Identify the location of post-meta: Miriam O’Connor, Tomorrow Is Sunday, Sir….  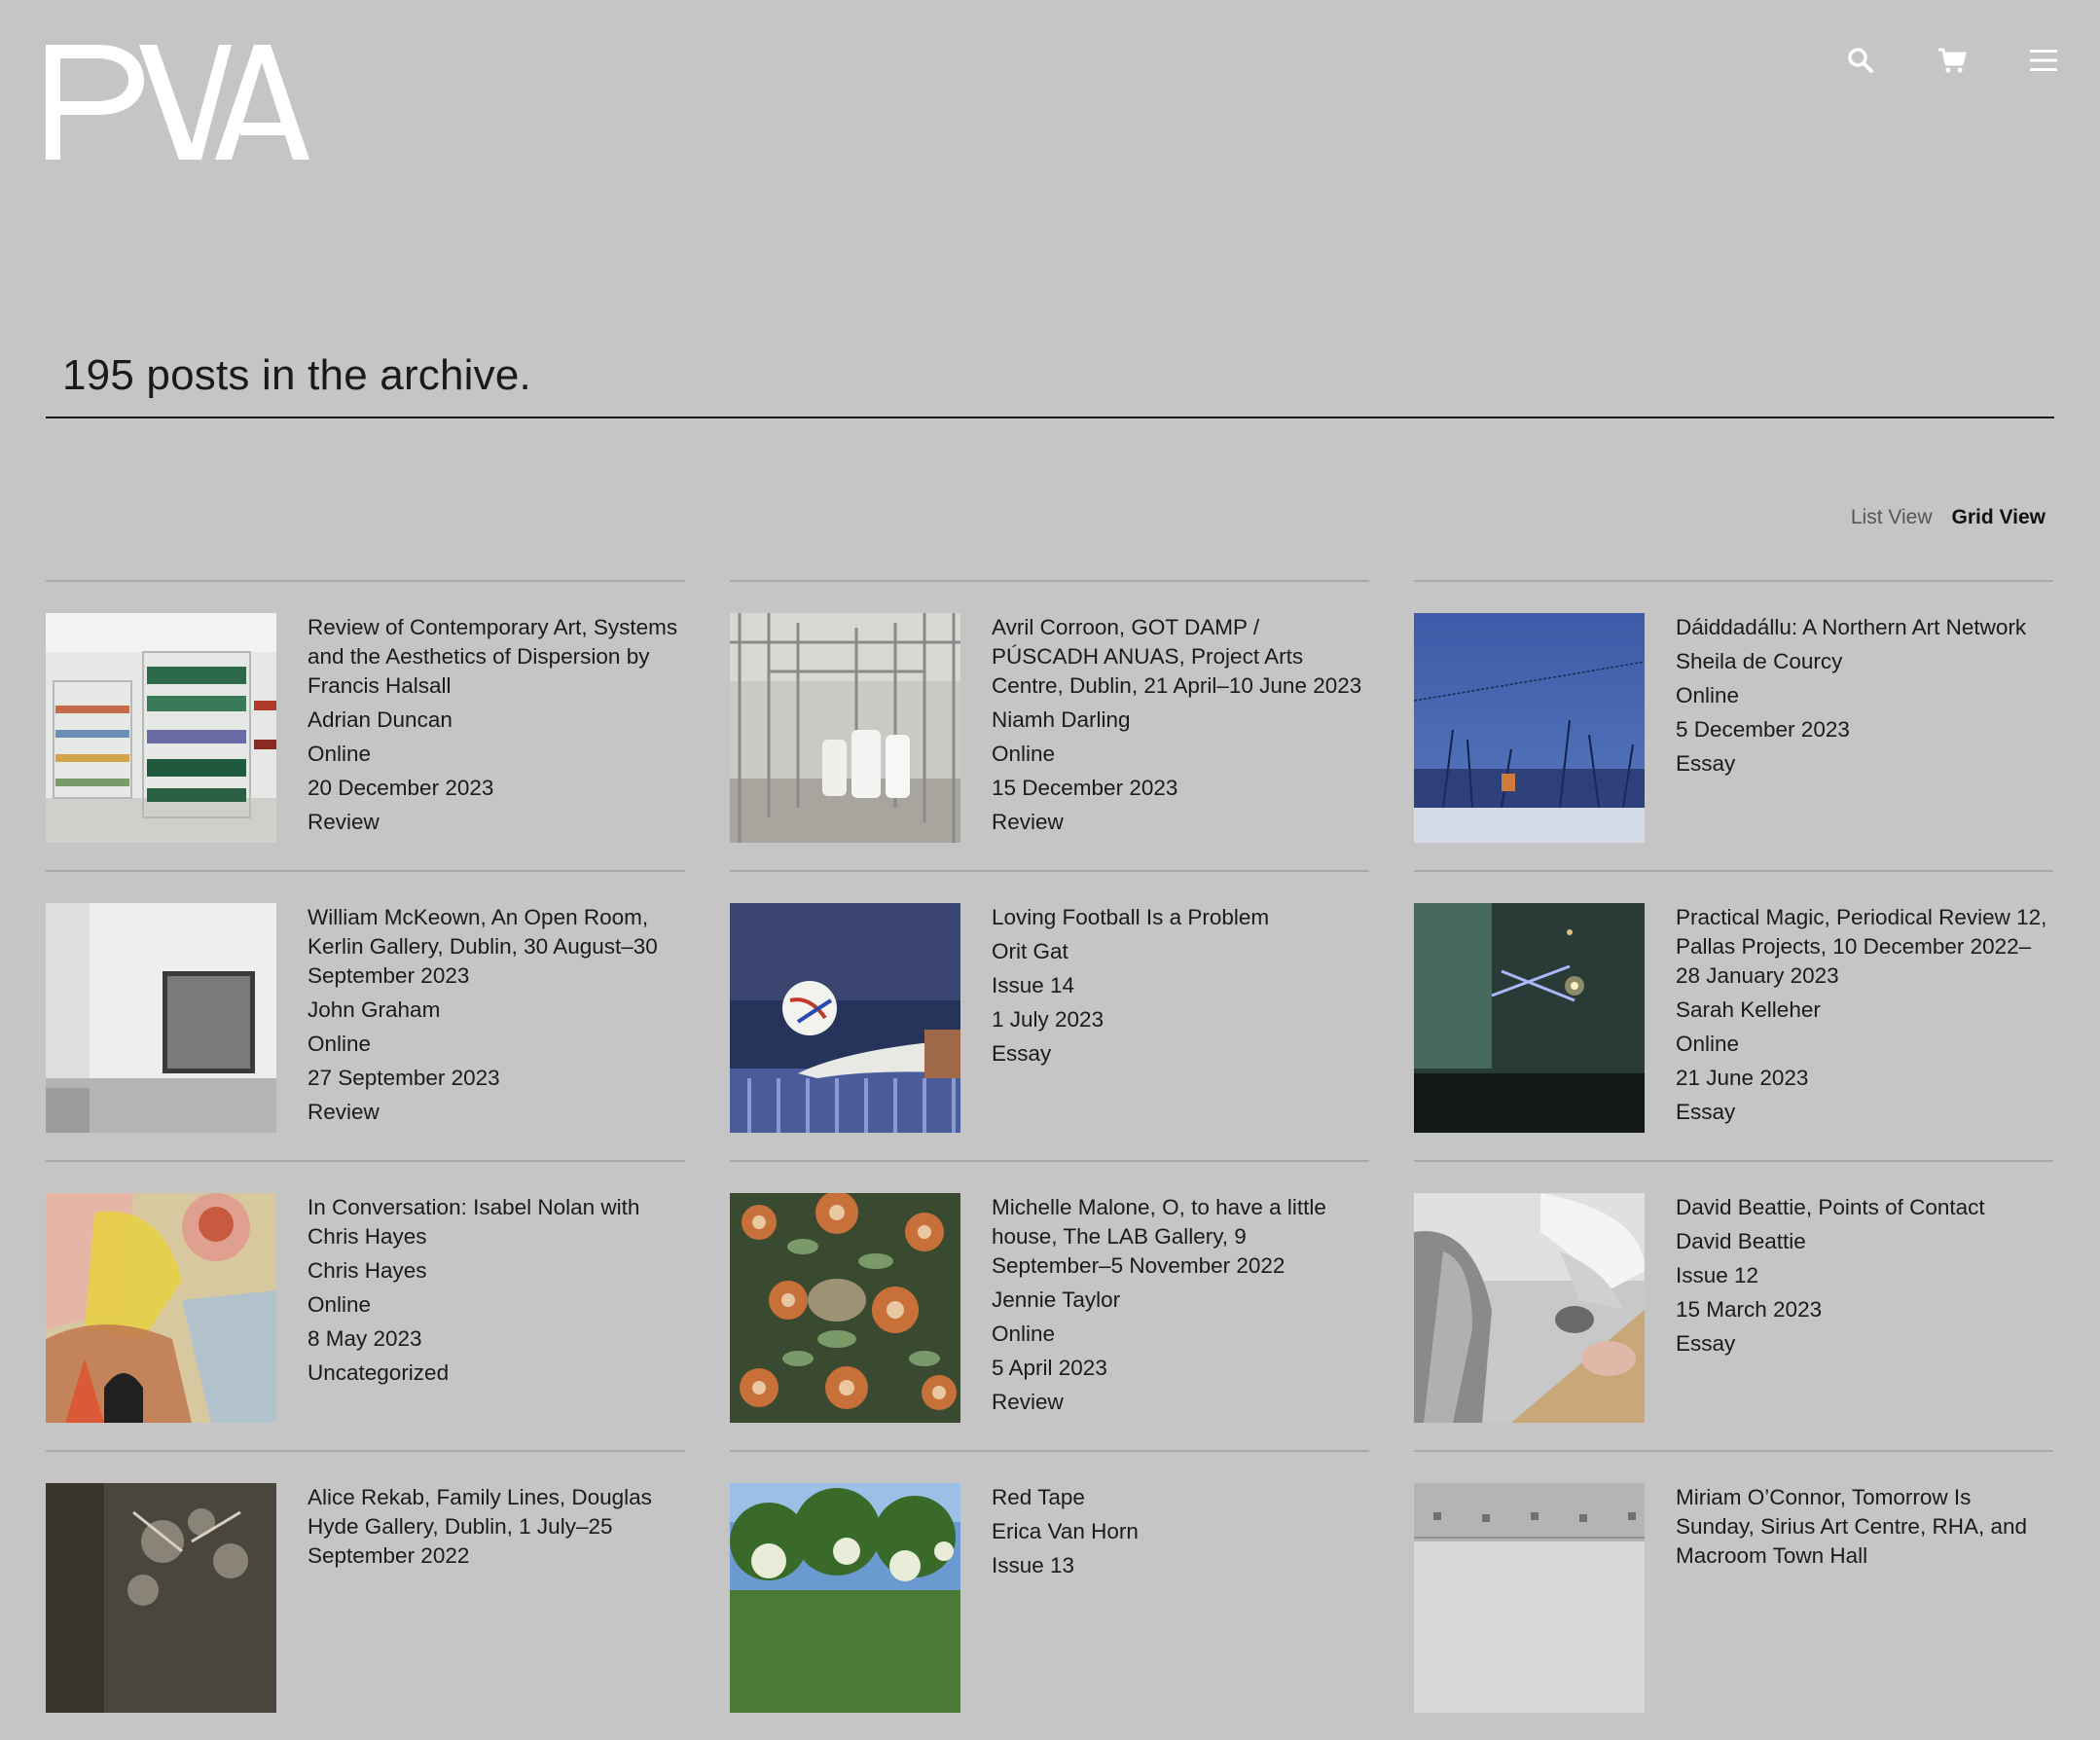
(1864, 1612).